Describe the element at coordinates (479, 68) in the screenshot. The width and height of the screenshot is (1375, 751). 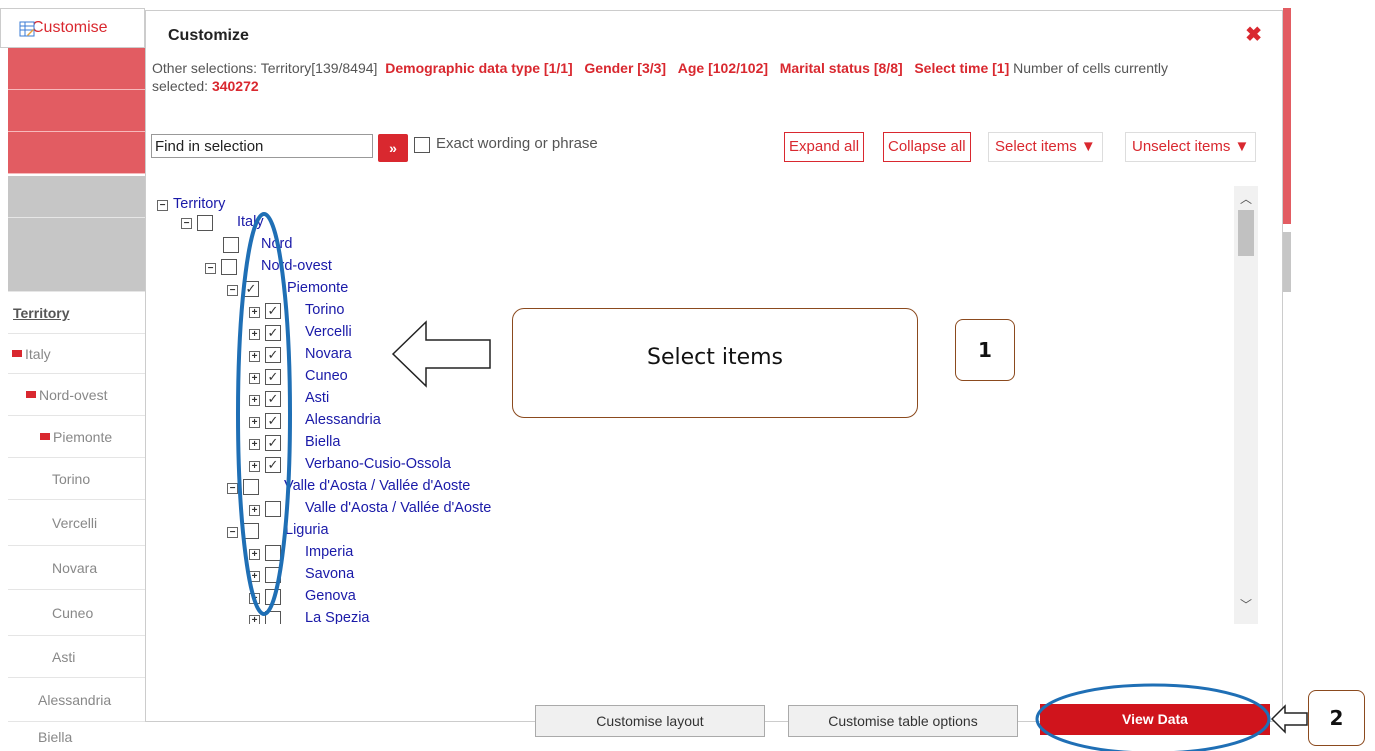
I see `demographic-selection: Demographic data type [1/1]` at that location.